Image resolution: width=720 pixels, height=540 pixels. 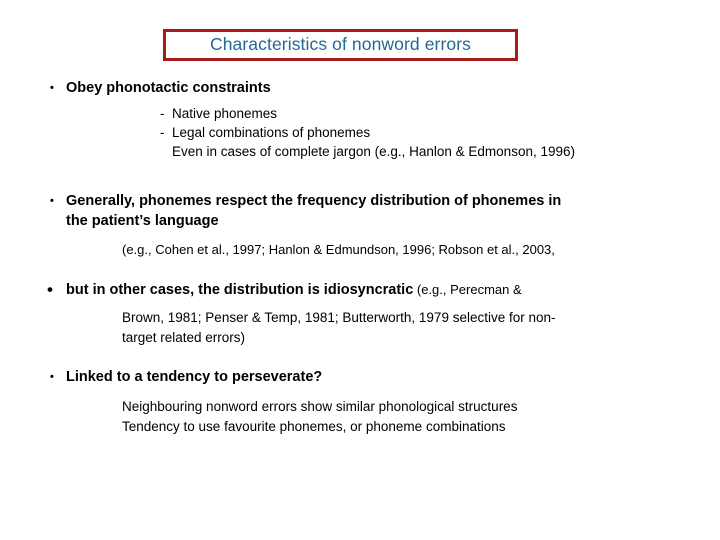 What do you see at coordinates (168, 88) in the screenshot?
I see `bullet-item-1-label: Obey phonotactic constraints` at bounding box center [168, 88].